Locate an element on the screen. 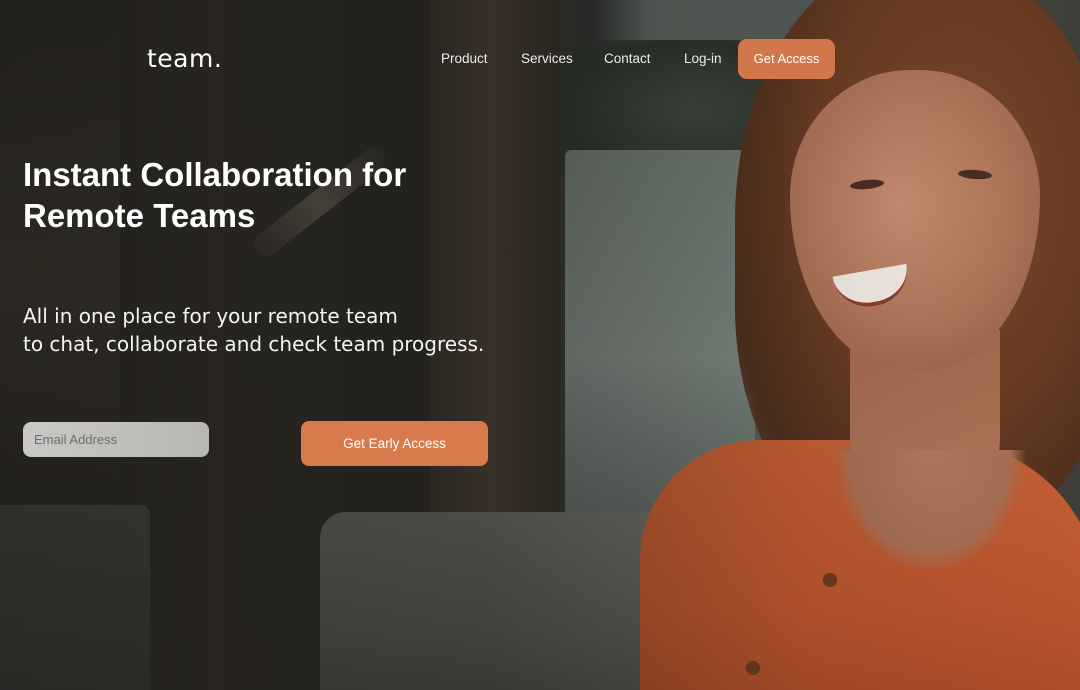  brand-logo: team. is located at coordinates (184, 58).